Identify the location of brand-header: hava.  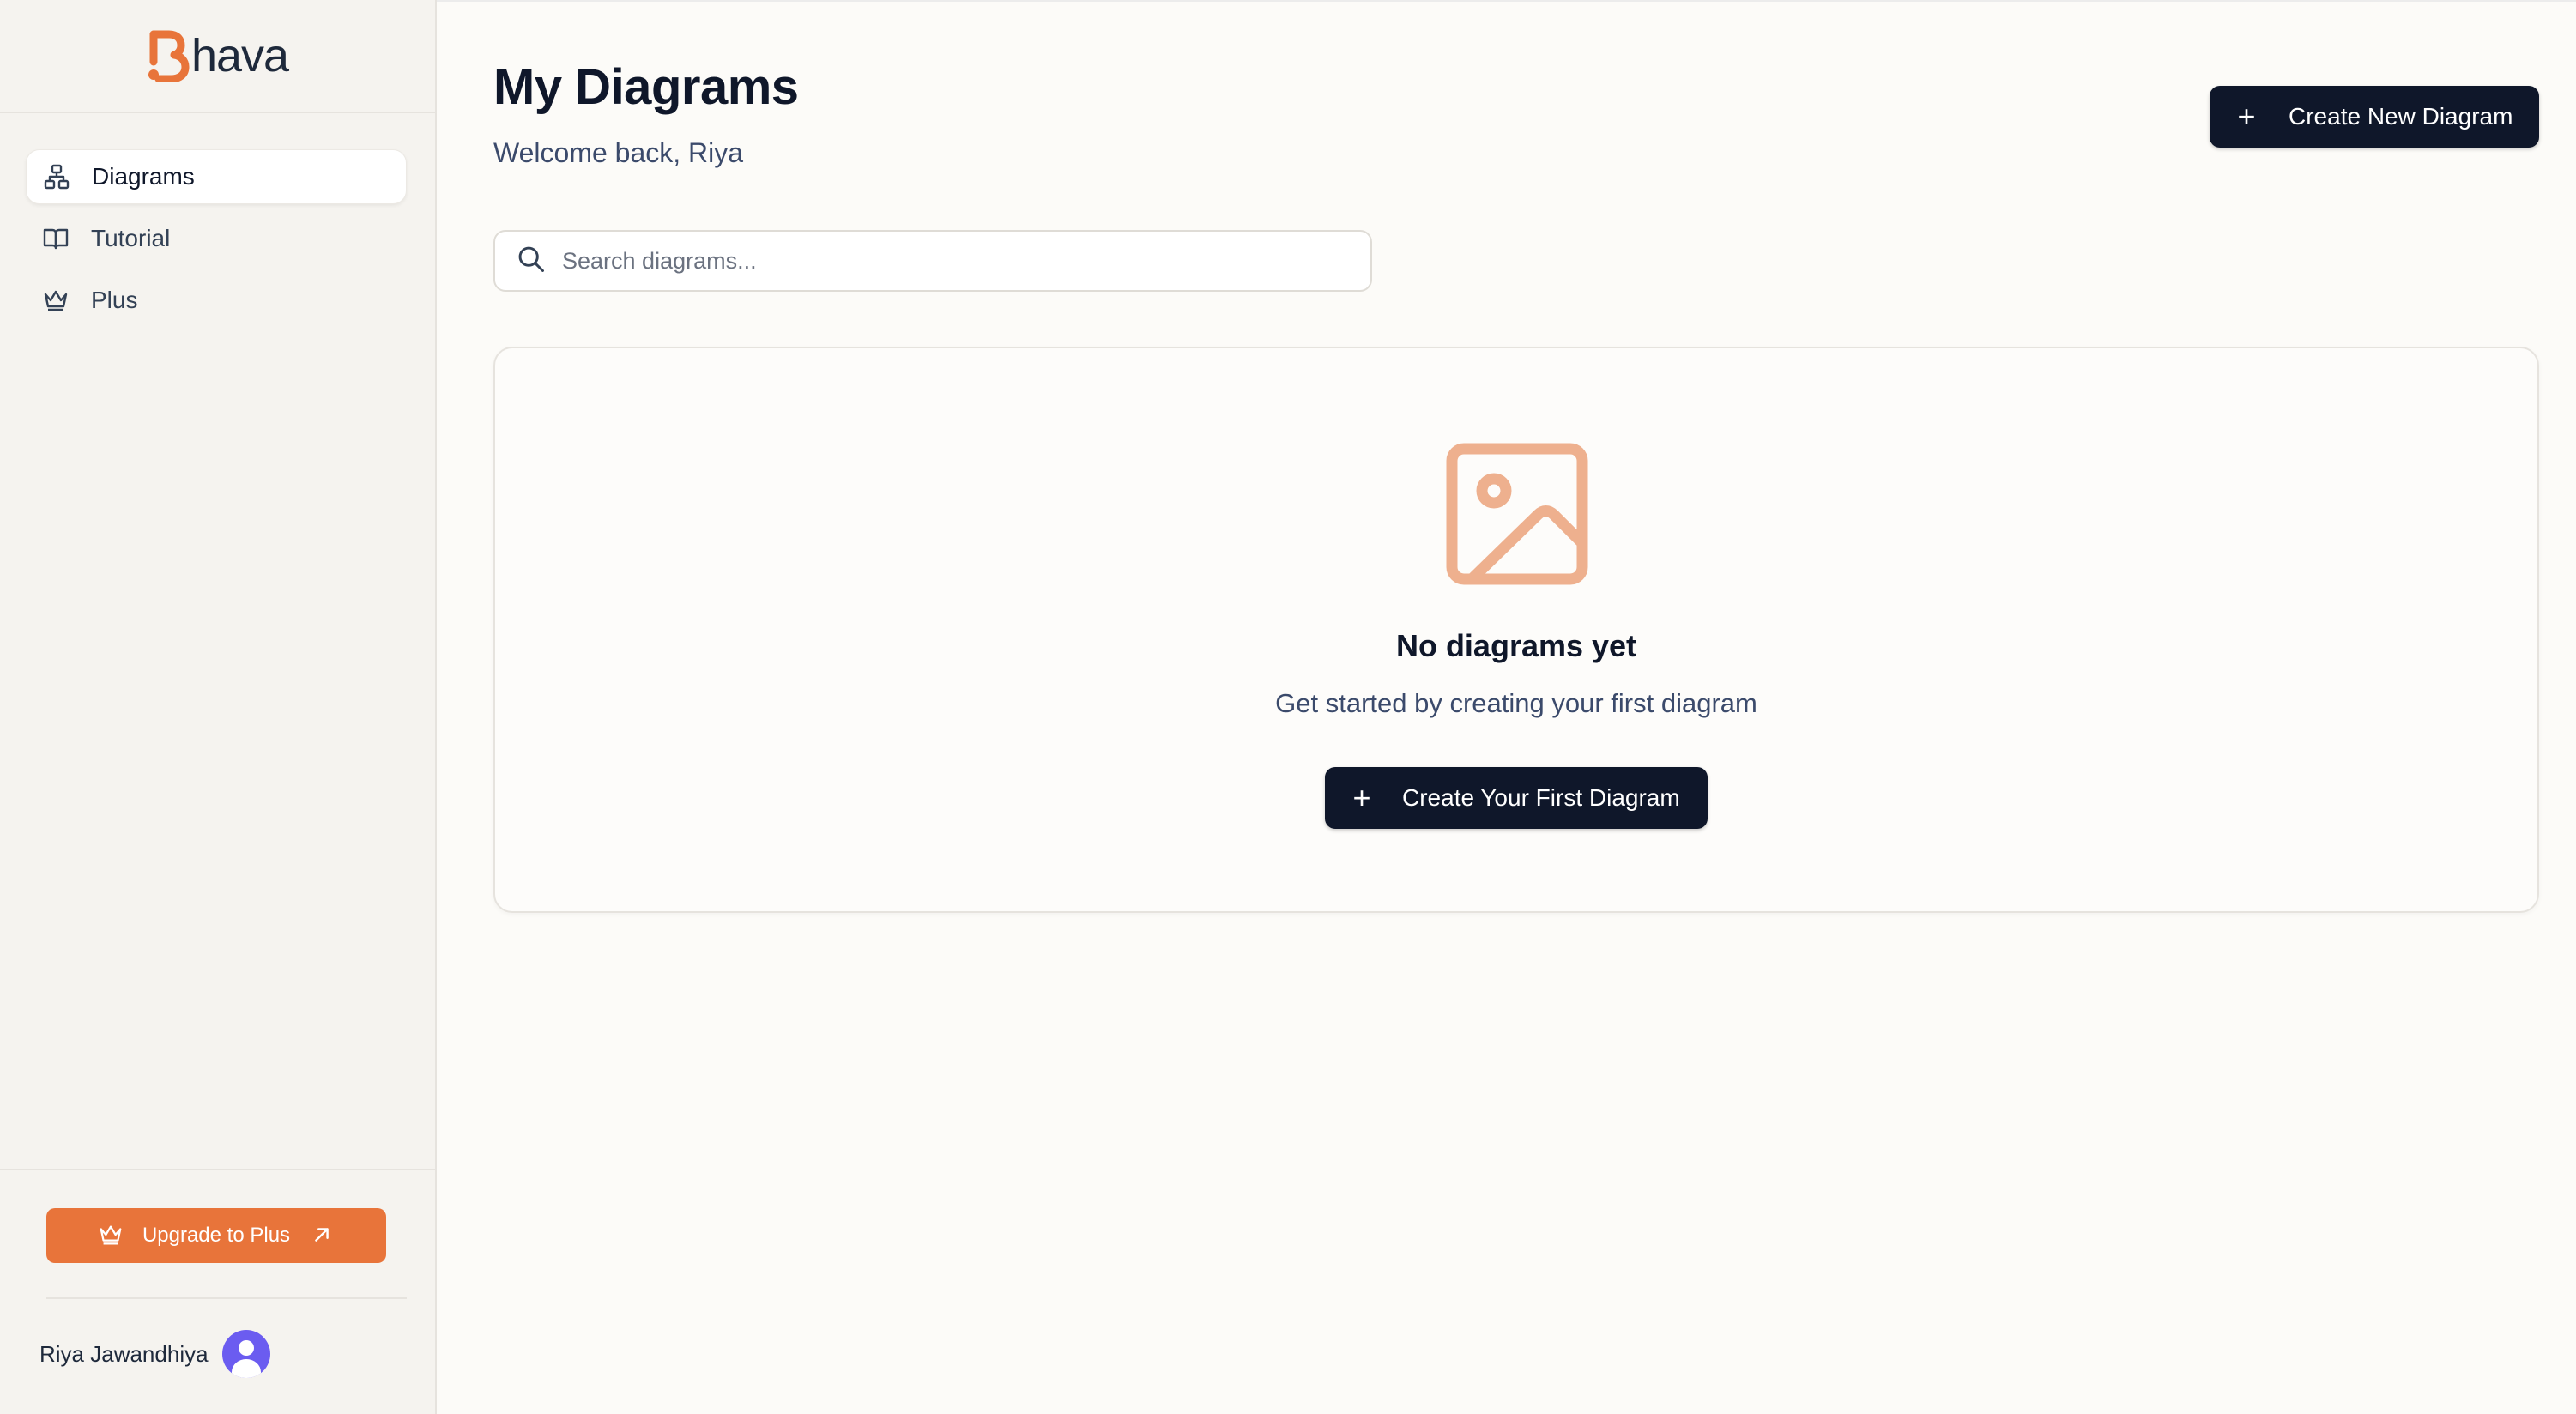
(217, 56).